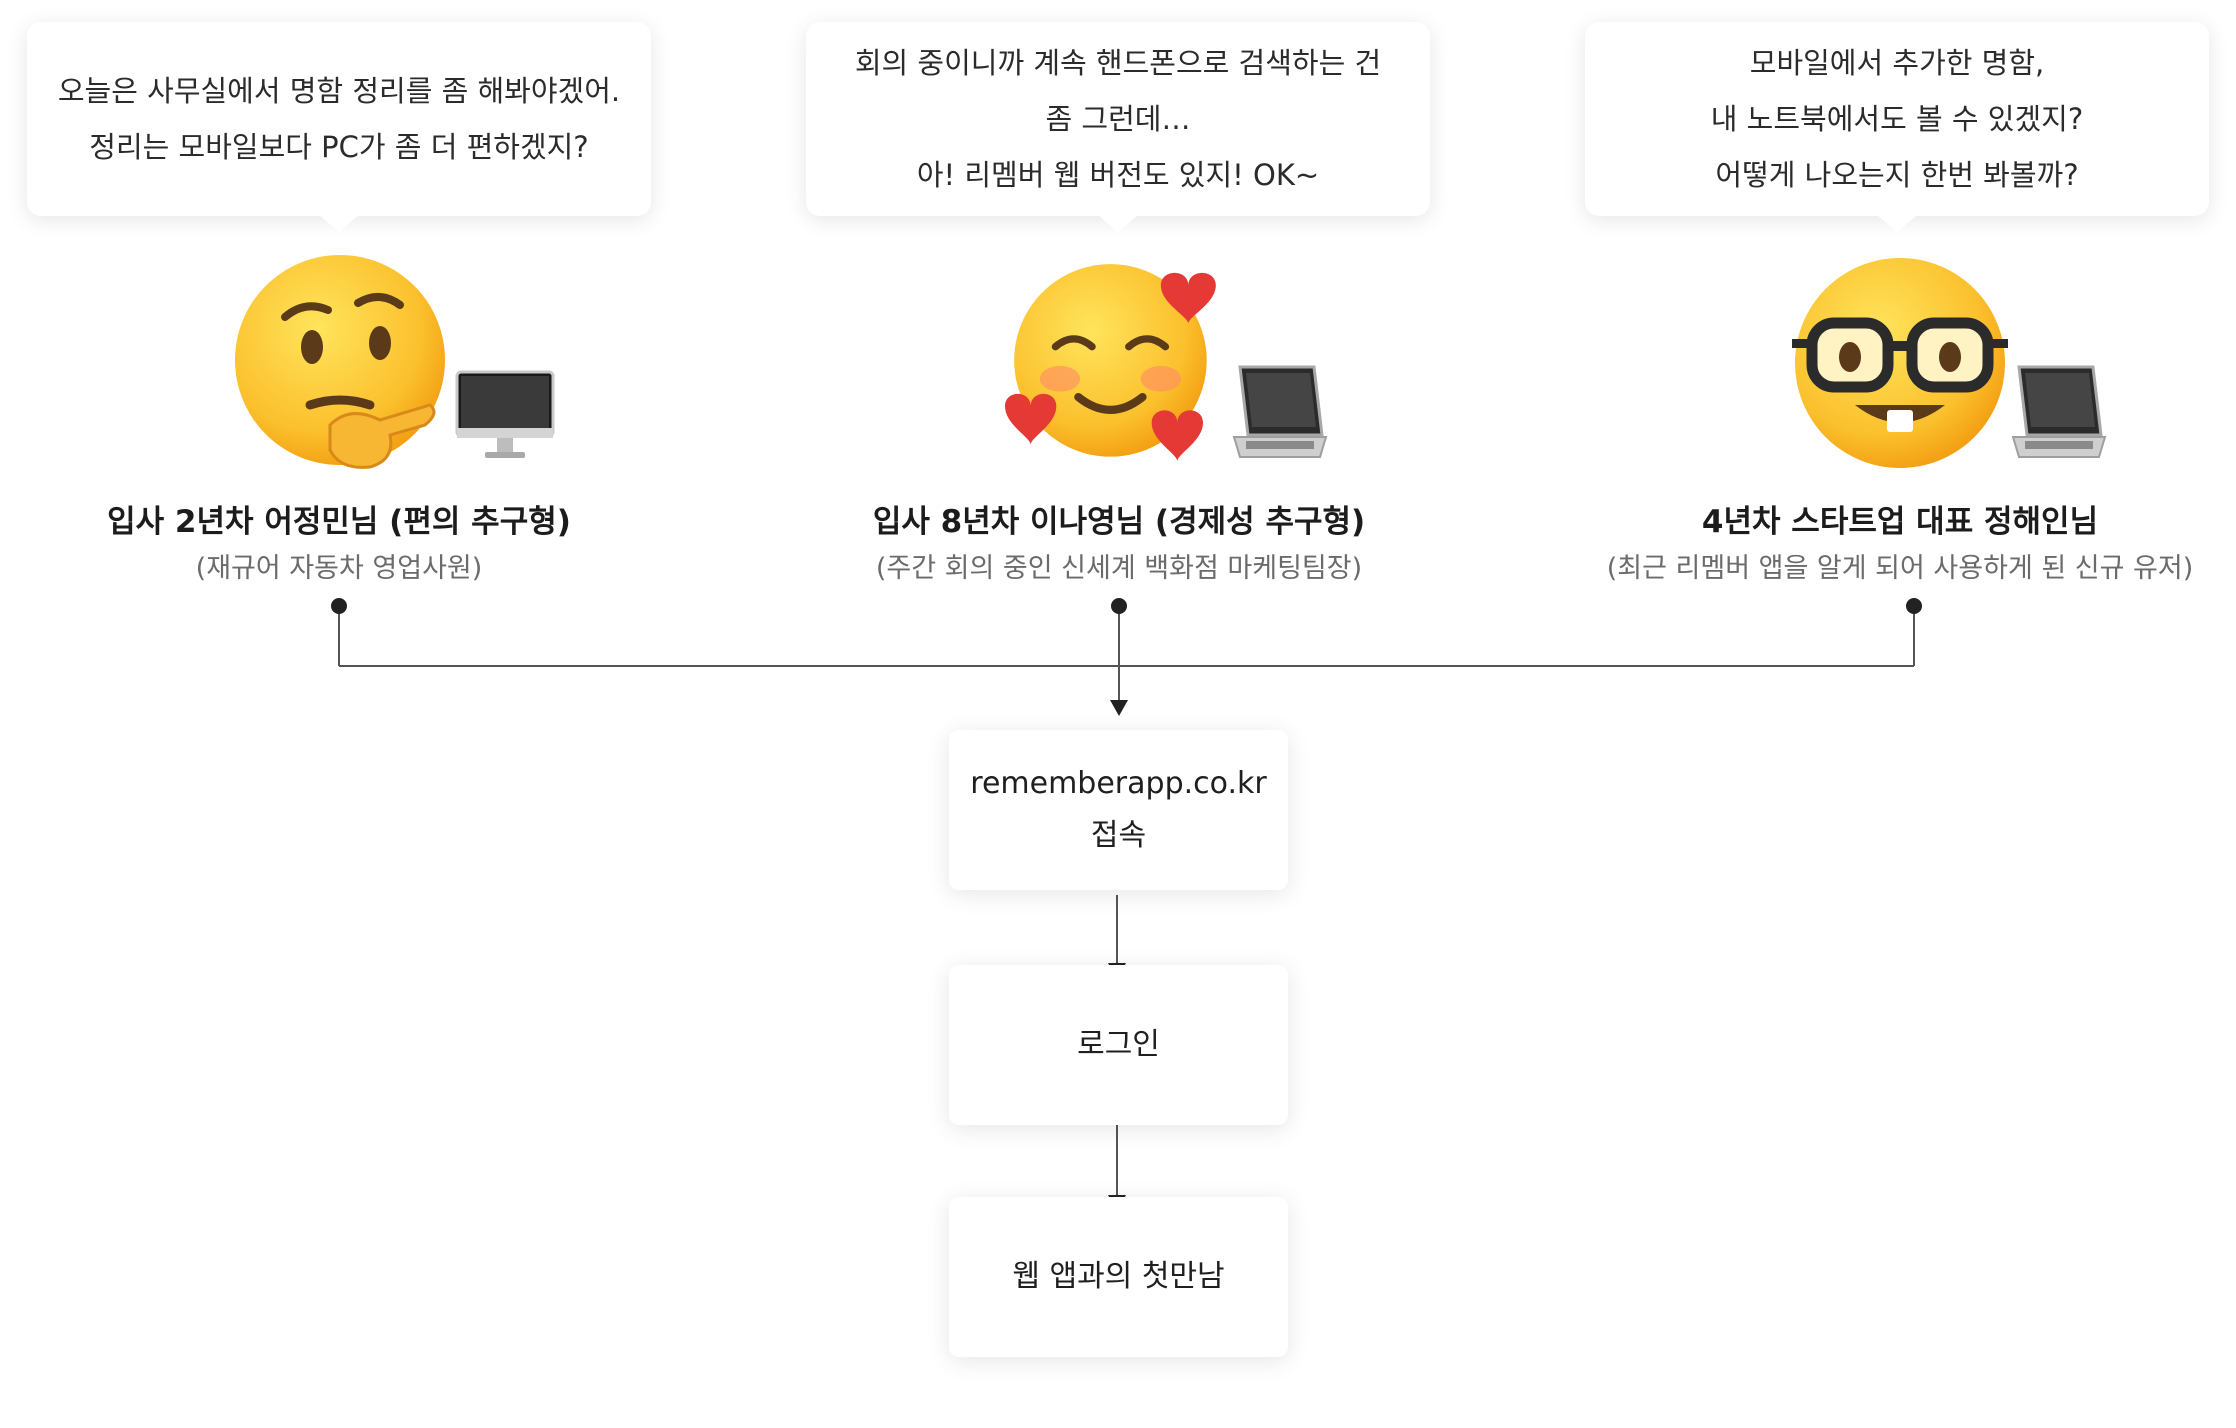 The height and width of the screenshot is (1428, 2236). I want to click on connector-dot-center, so click(1119, 606).